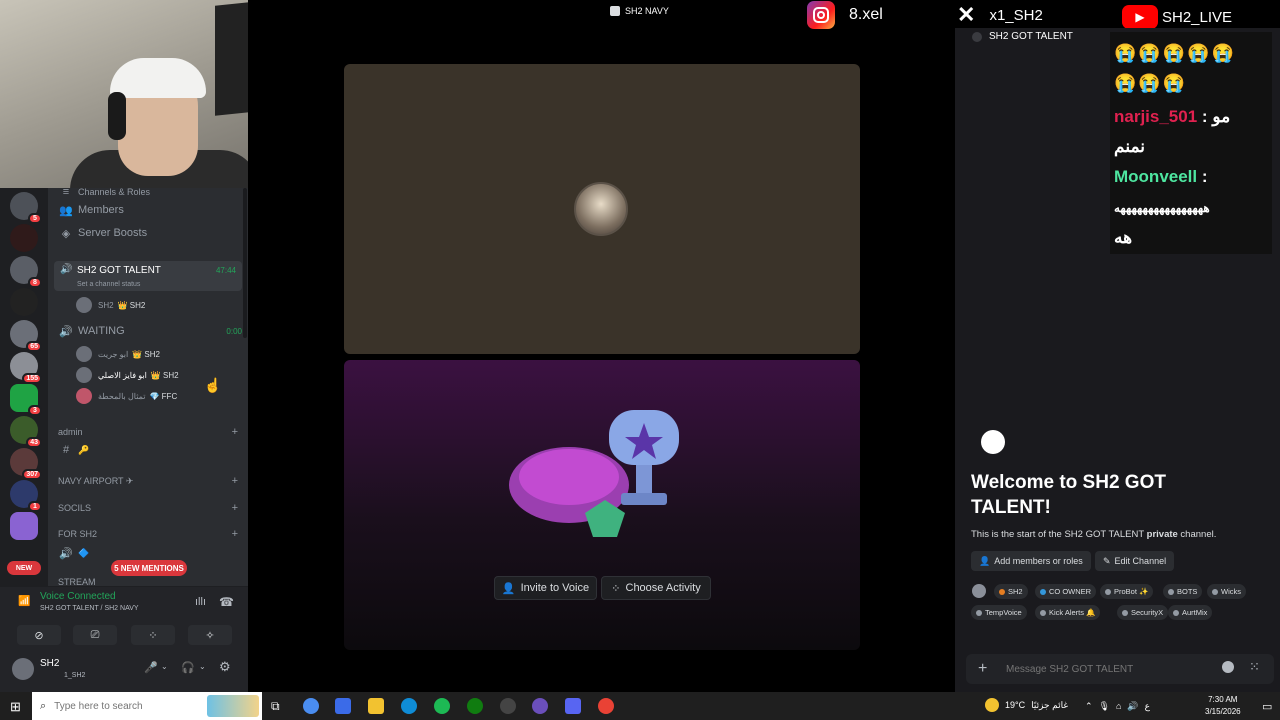 The image size is (1280, 720). I want to click on role-tag: BOTS, so click(1183, 591).